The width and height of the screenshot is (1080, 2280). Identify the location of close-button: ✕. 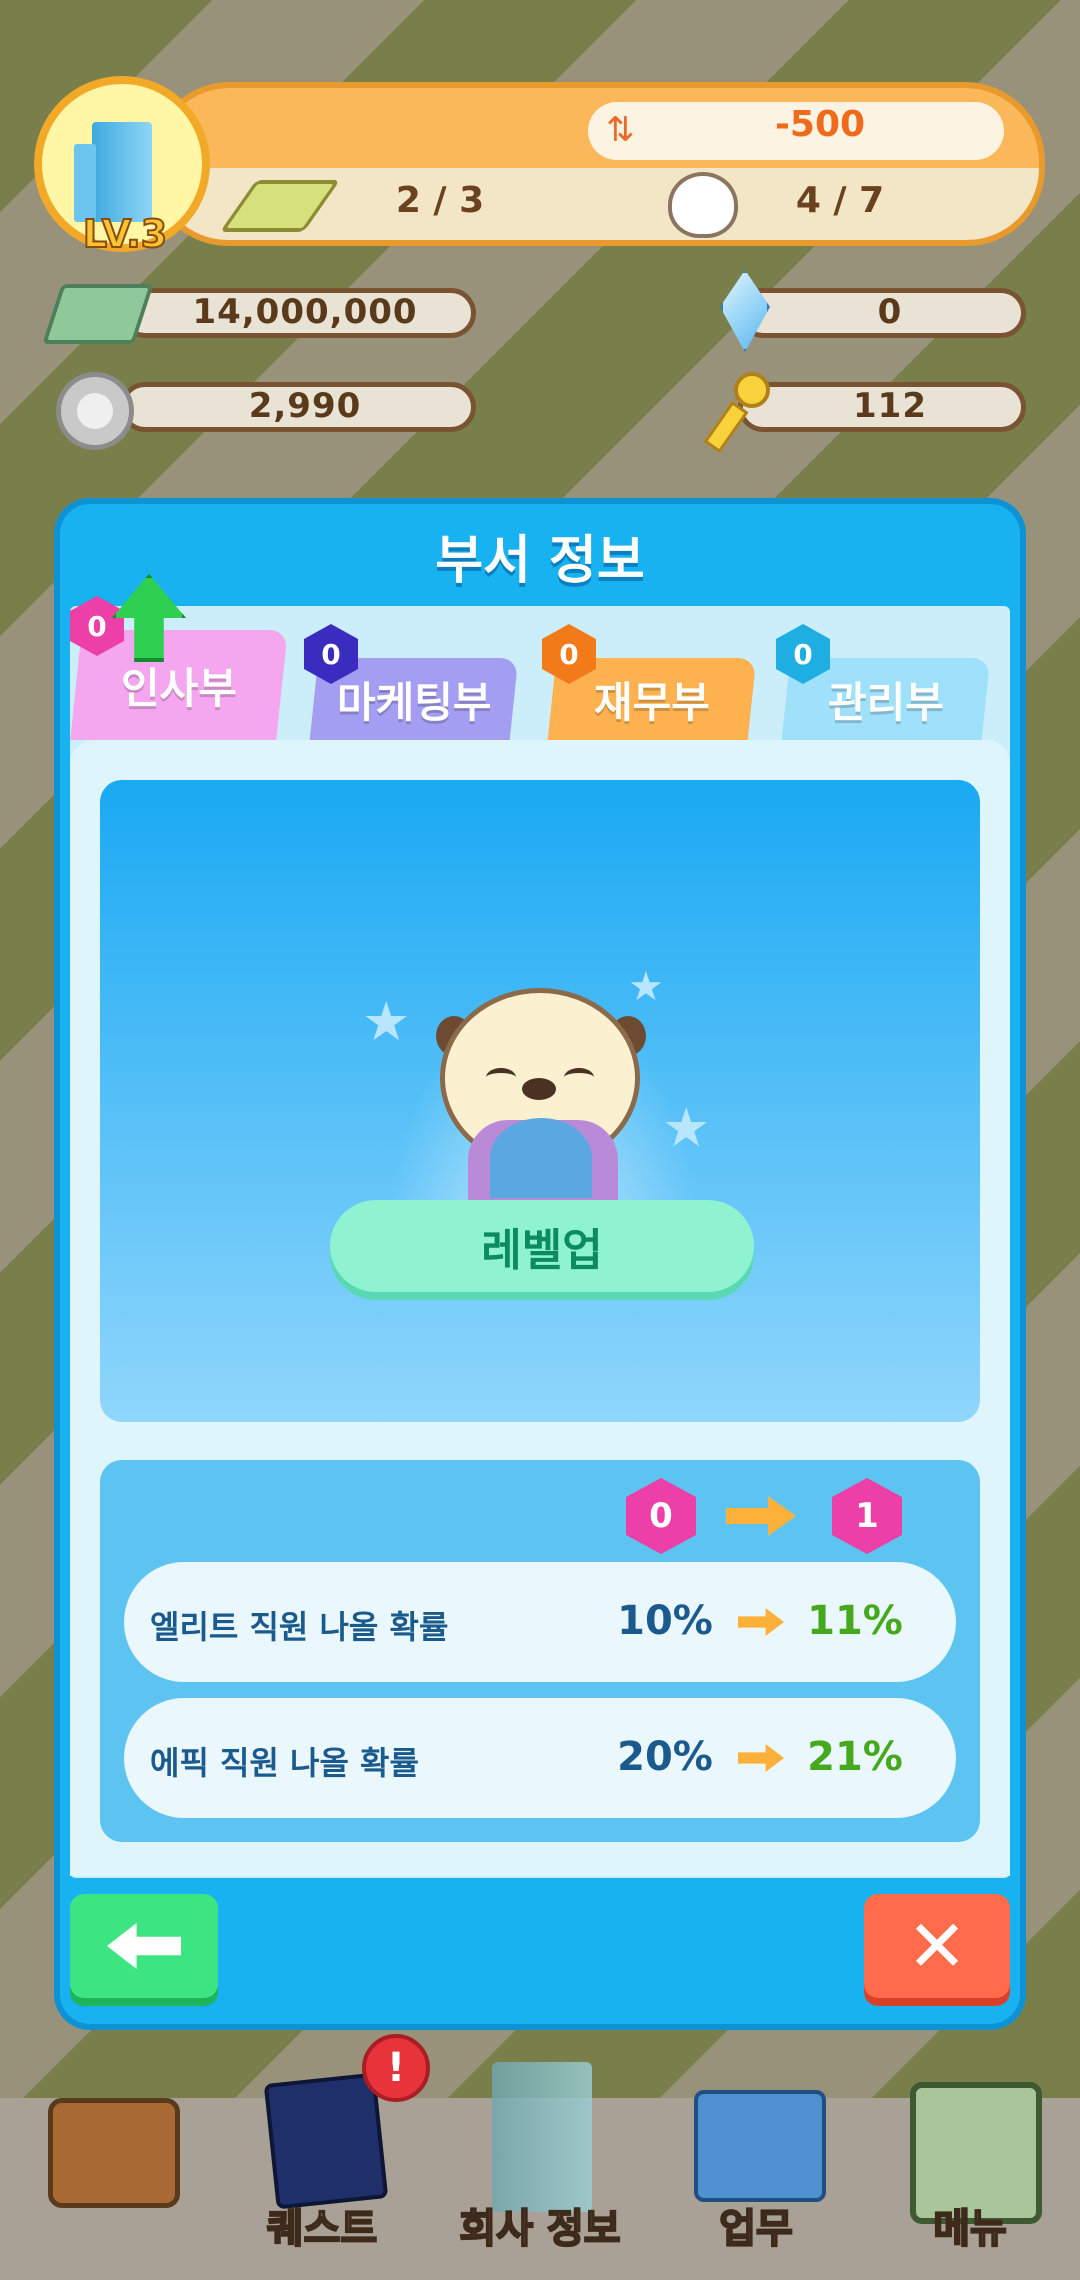
(937, 1946).